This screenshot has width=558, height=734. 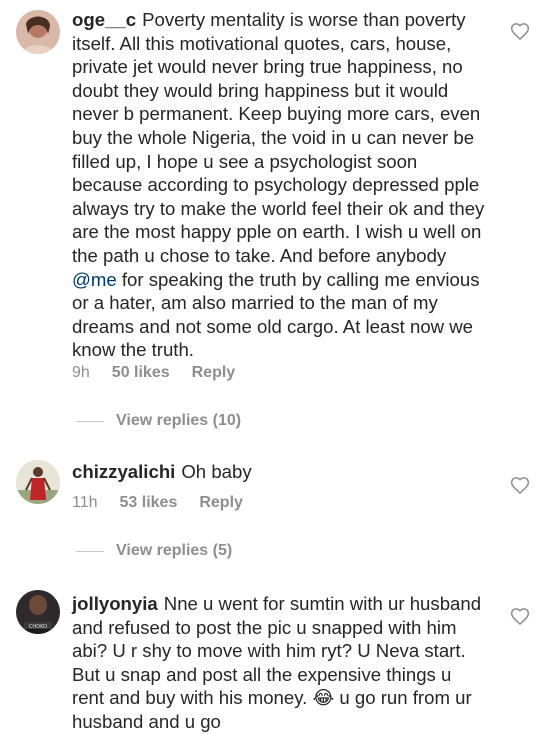 What do you see at coordinates (85, 502) in the screenshot?
I see `timestamp: 11h` at bounding box center [85, 502].